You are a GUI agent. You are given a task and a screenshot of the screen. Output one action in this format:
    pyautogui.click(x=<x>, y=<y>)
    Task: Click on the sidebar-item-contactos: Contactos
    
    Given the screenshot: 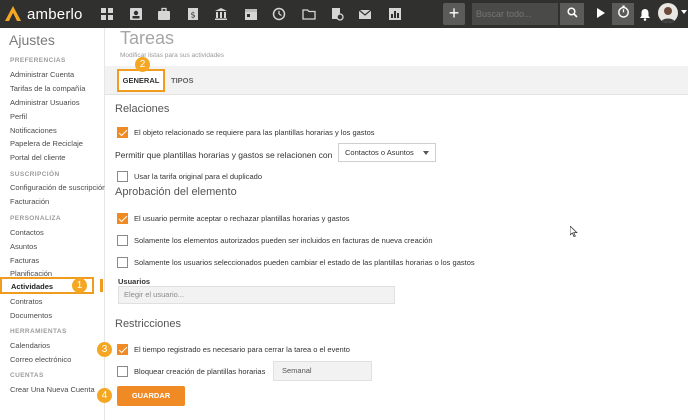 What is the action you would take?
    pyautogui.click(x=27, y=232)
    